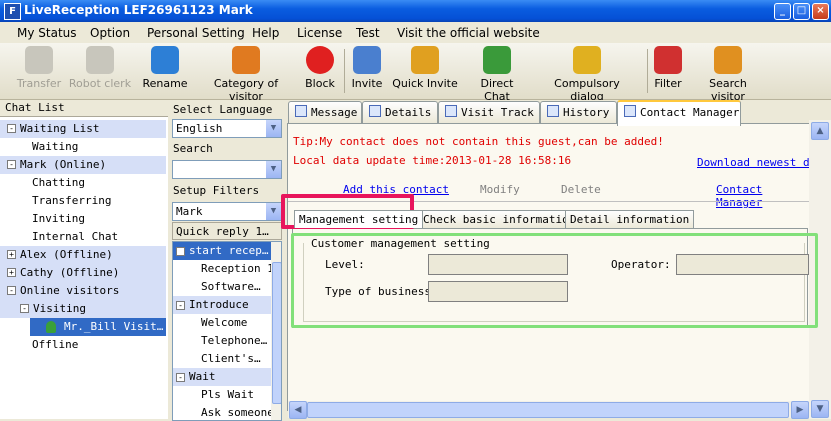  What do you see at coordinates (227, 211) in the screenshot?
I see `filters-select: Mark ▼` at bounding box center [227, 211].